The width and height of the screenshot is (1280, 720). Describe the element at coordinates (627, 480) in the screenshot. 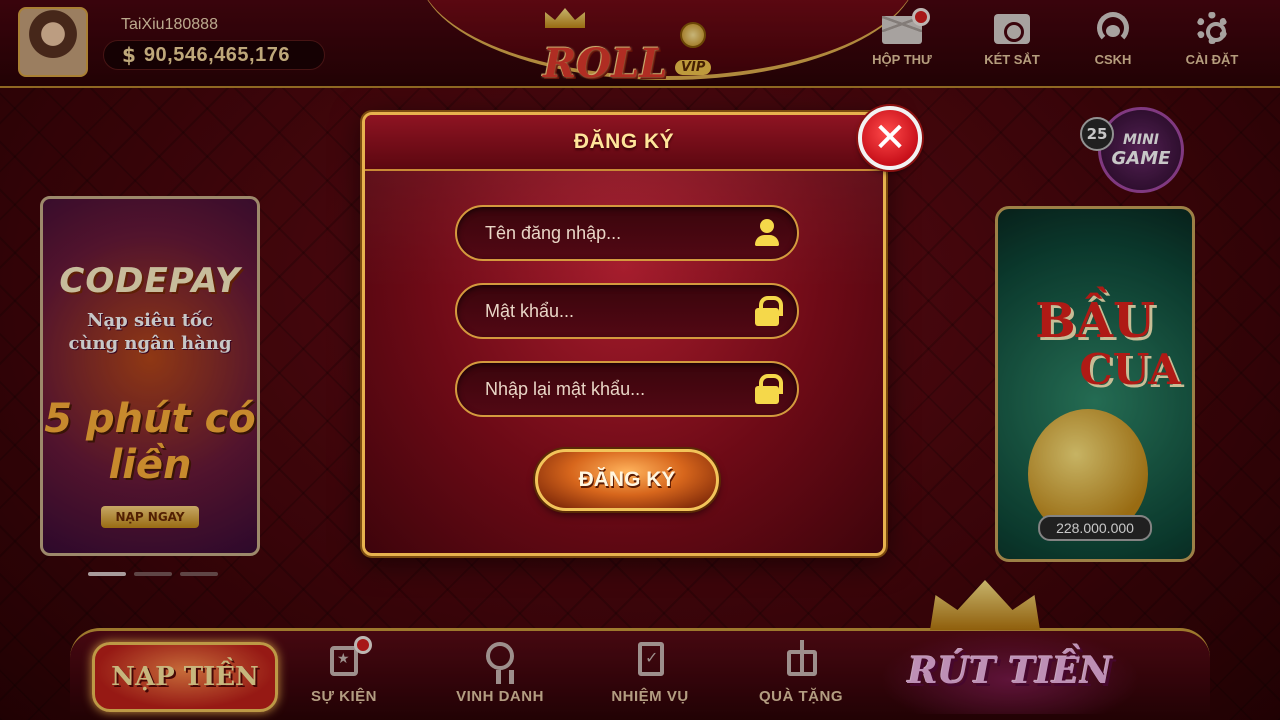

I see `register-submit-button: ĐĂNG KÝ` at that location.